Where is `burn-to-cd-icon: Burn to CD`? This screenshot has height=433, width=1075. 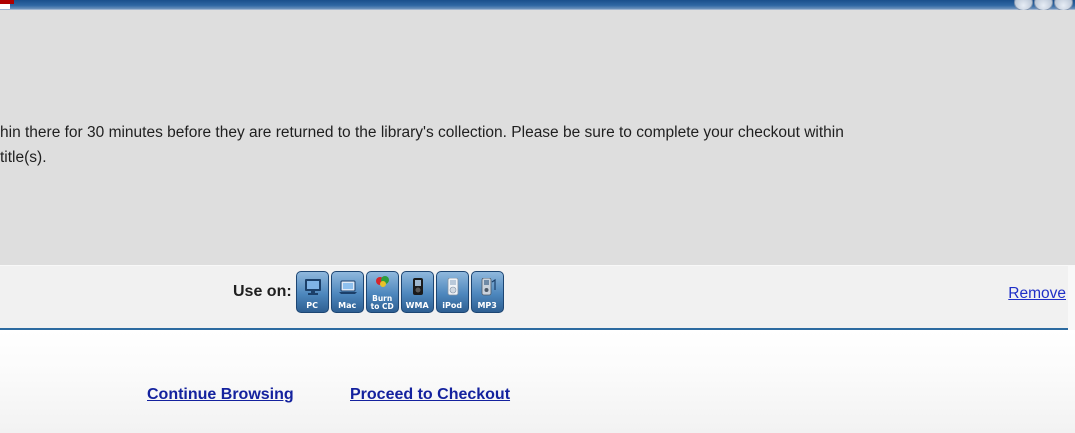
burn-to-cd-icon: Burn to CD is located at coordinates (382, 292).